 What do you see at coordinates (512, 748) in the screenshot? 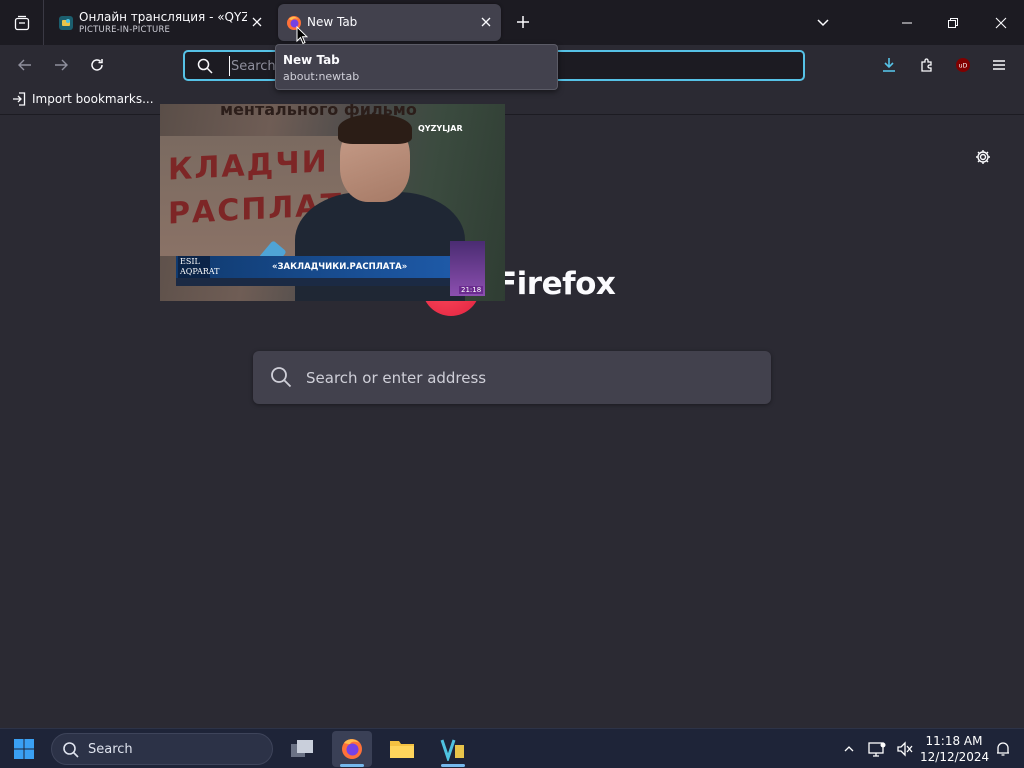
I see `windows-taskbar: Search 11:18 AM 12/12/2024` at bounding box center [512, 748].